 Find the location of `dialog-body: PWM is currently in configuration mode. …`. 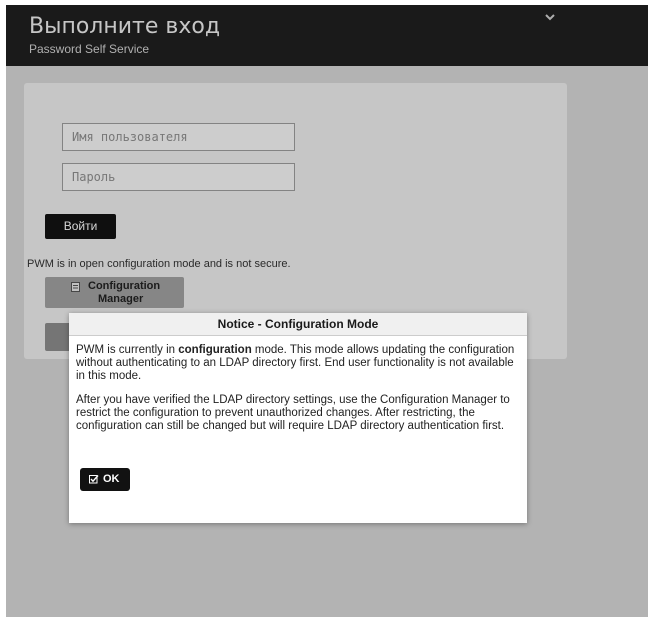

dialog-body: PWM is currently in configuration mode. … is located at coordinates (298, 394).